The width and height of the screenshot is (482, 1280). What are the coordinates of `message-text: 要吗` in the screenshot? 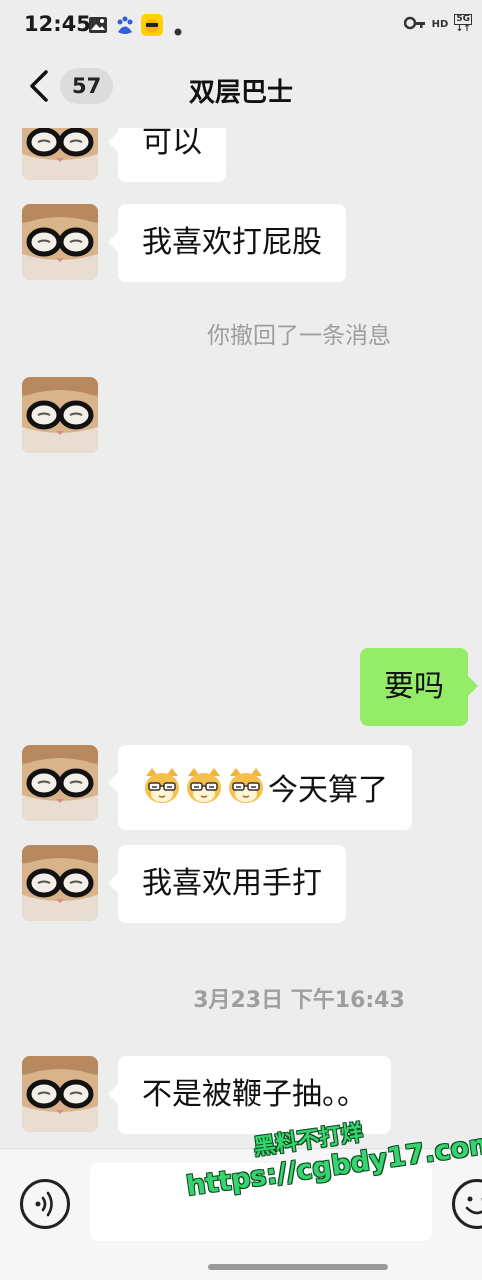 It's located at (414, 686).